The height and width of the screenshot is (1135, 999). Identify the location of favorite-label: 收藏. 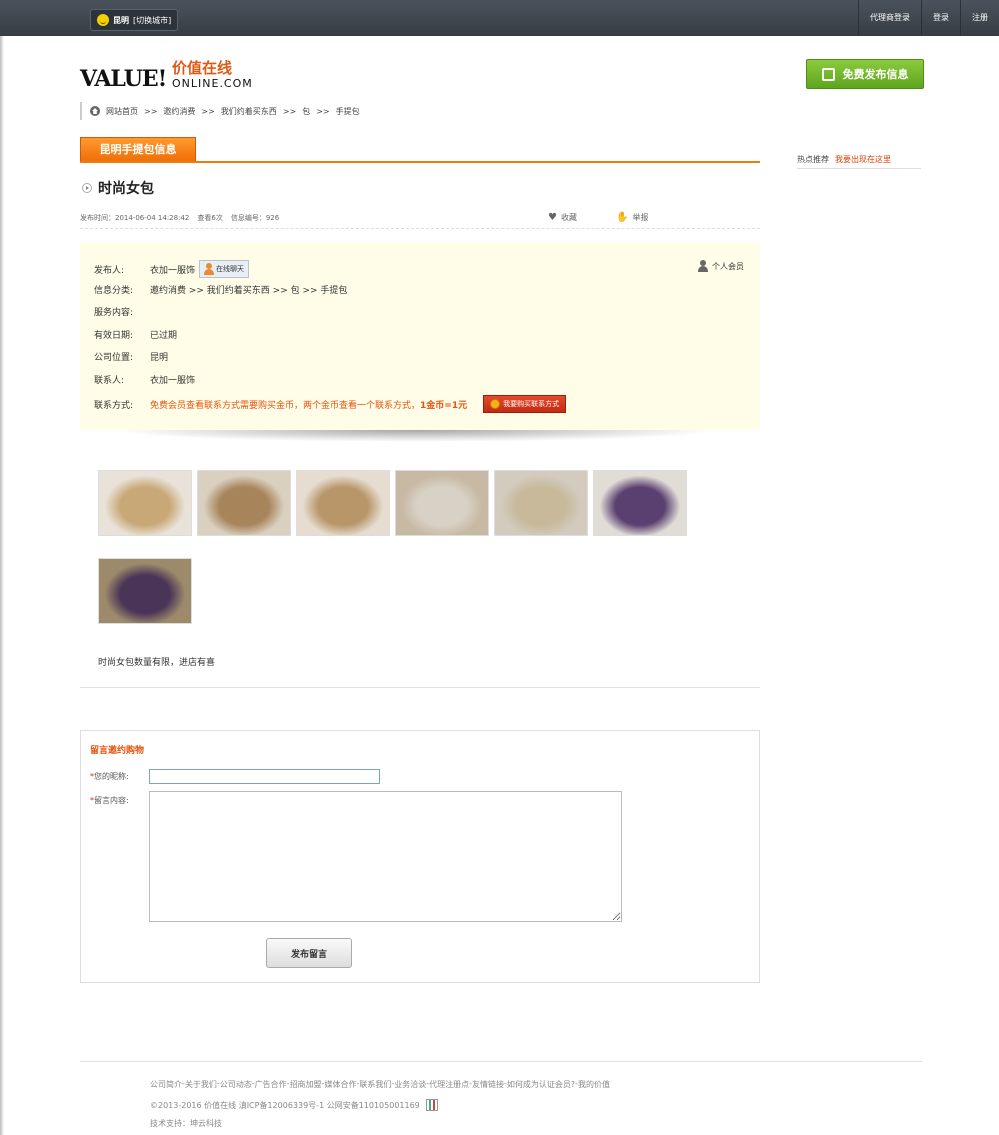
(568, 217).